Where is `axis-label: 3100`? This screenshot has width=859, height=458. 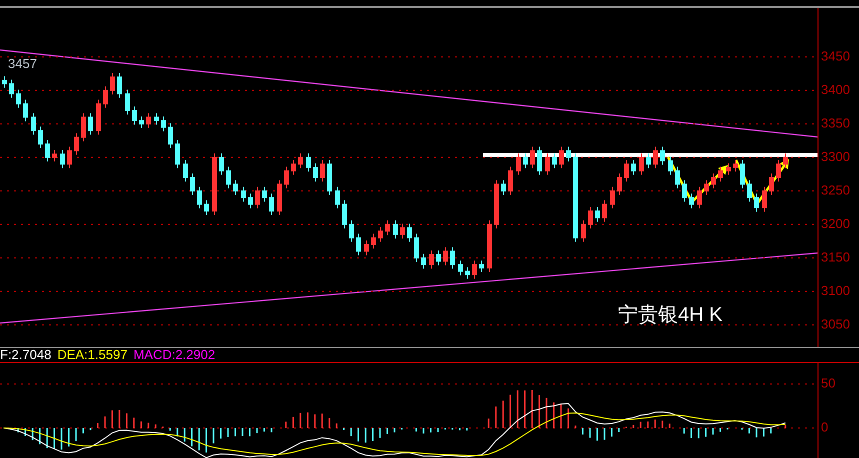 axis-label: 3100 is located at coordinates (835, 290).